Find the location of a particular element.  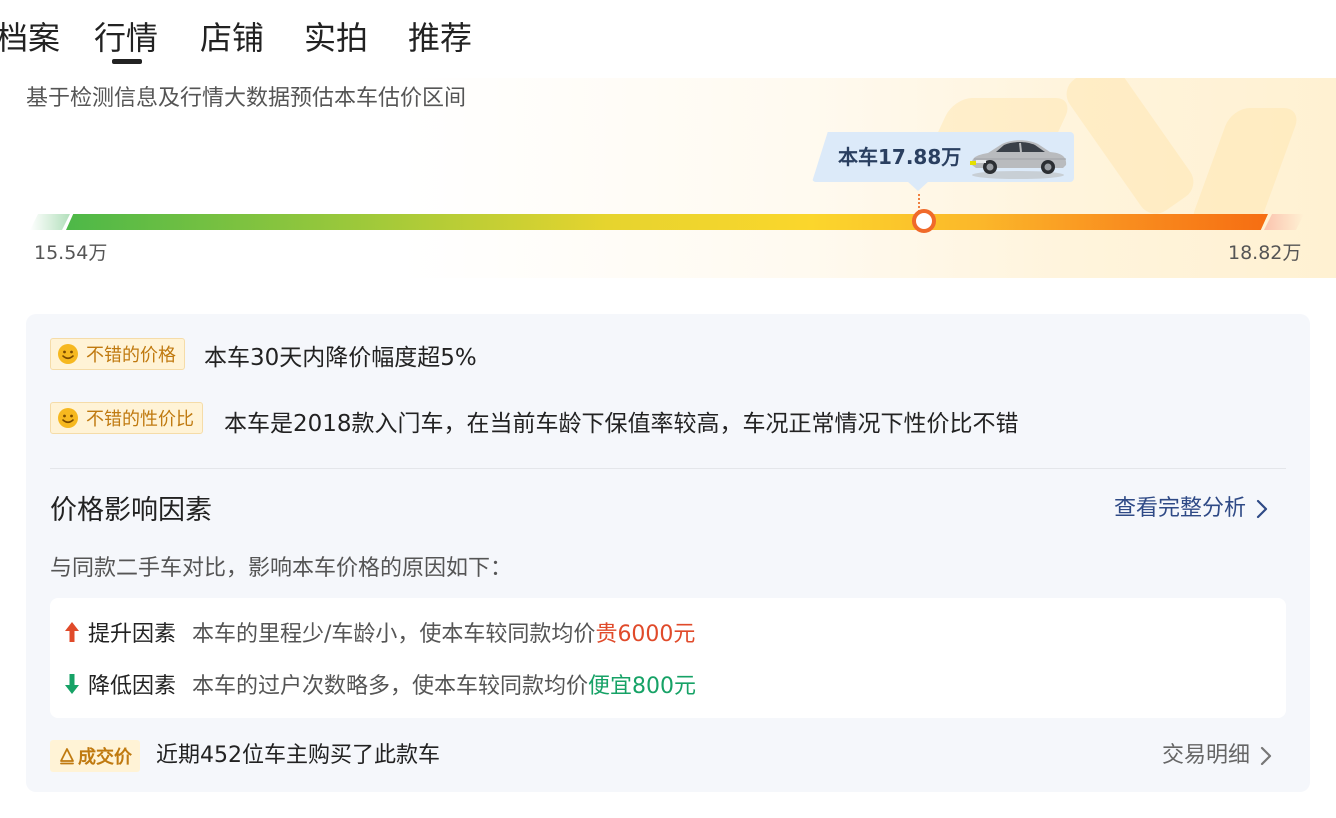

tab-archive: 档案 is located at coordinates (30, 38).